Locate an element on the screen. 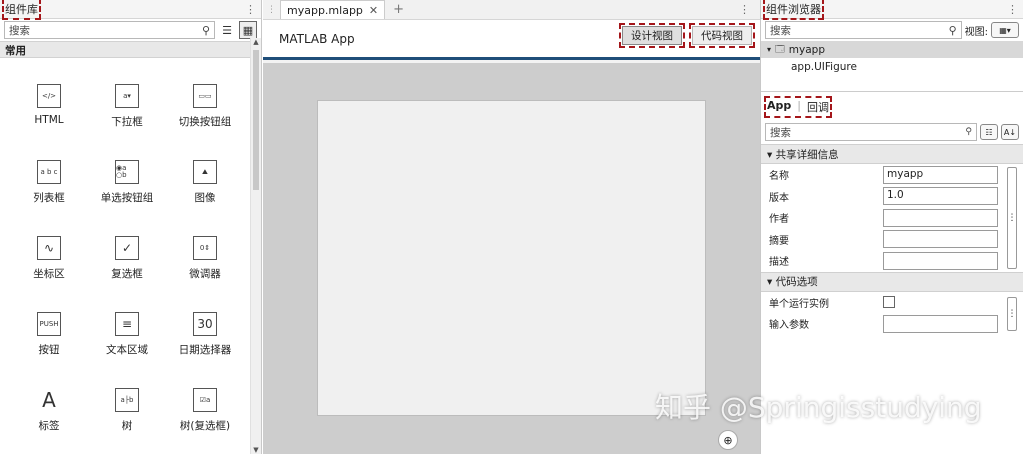 This screenshot has height=460, width=1023. single-instance-row: 单个运行实例 is located at coordinates (892, 303).